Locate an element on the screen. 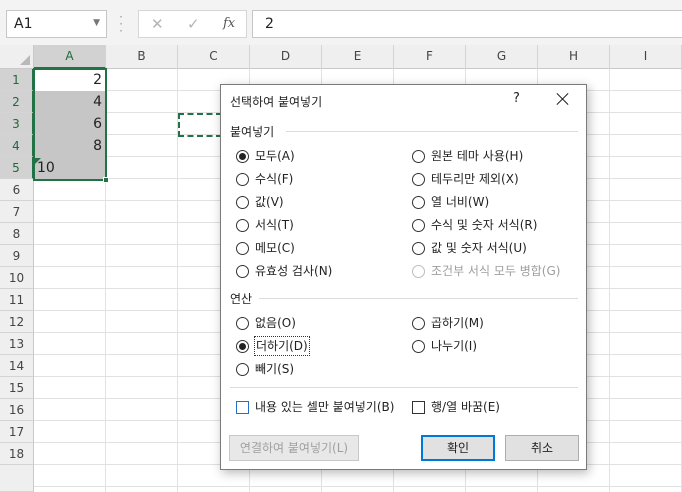 Image resolution: width=682 pixels, height=492 pixels. row-header: 18 is located at coordinates (17, 454).